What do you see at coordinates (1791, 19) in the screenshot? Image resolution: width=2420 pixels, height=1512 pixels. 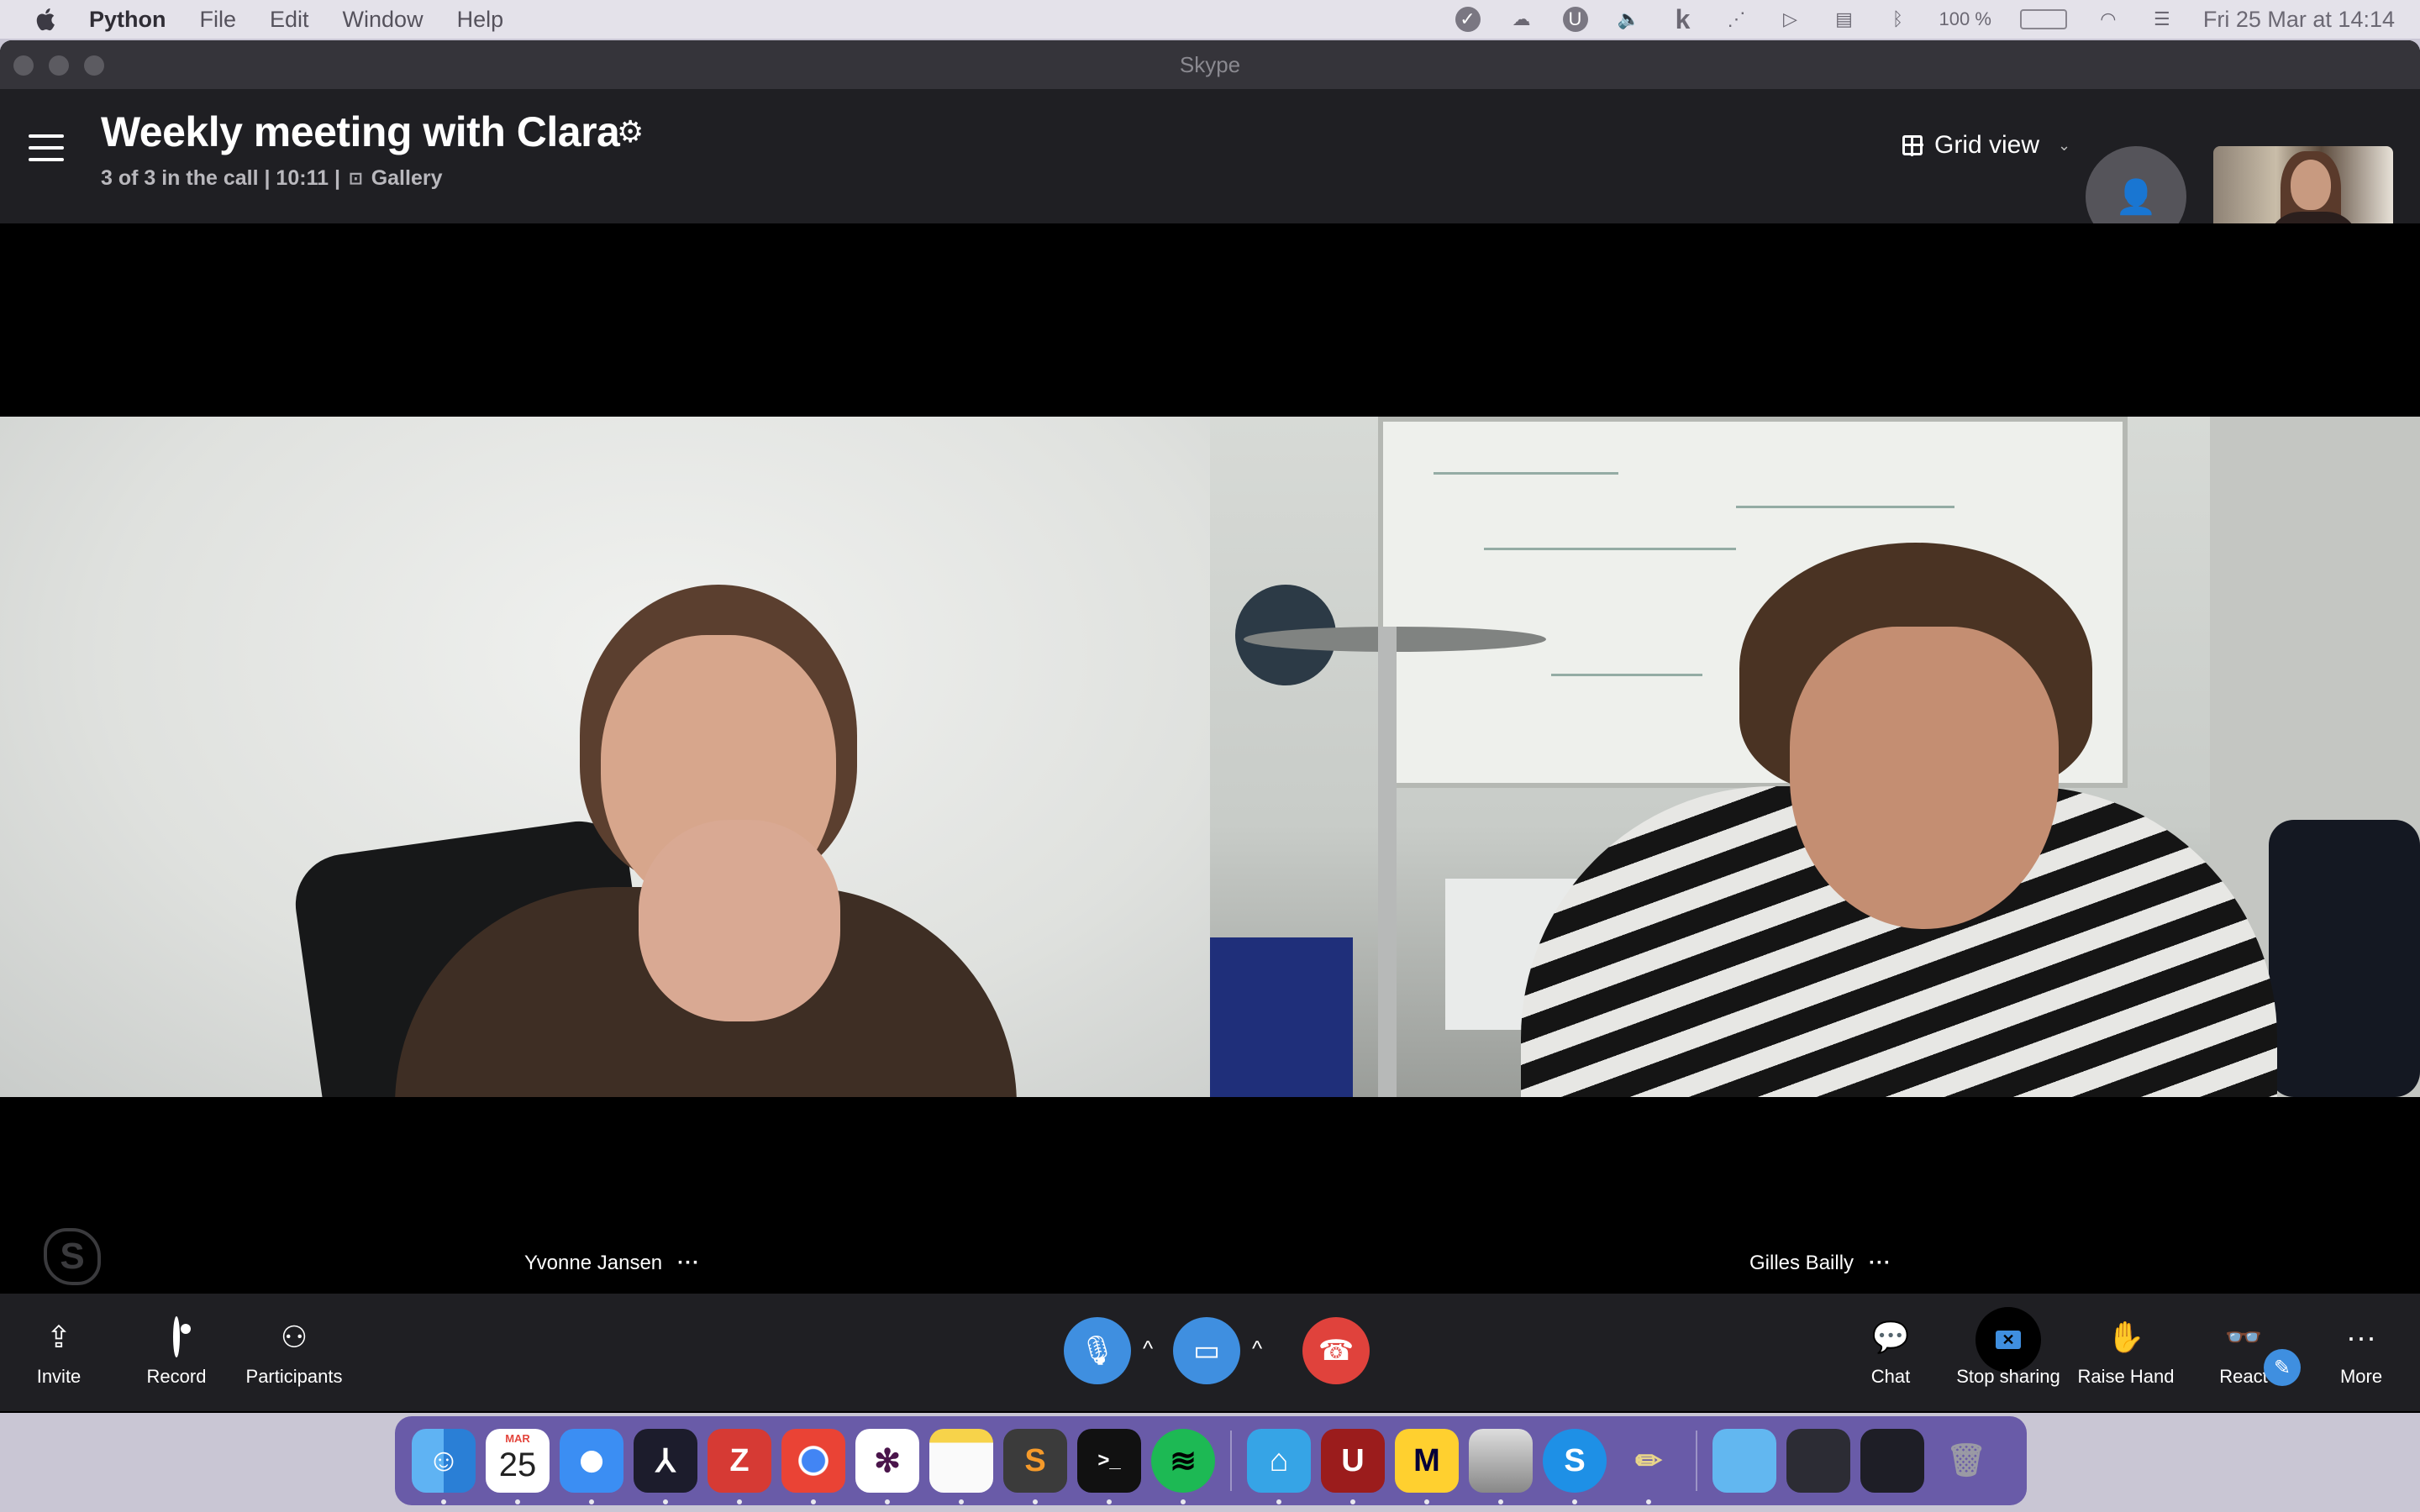 I see `play-status-icon: ▷` at bounding box center [1791, 19].